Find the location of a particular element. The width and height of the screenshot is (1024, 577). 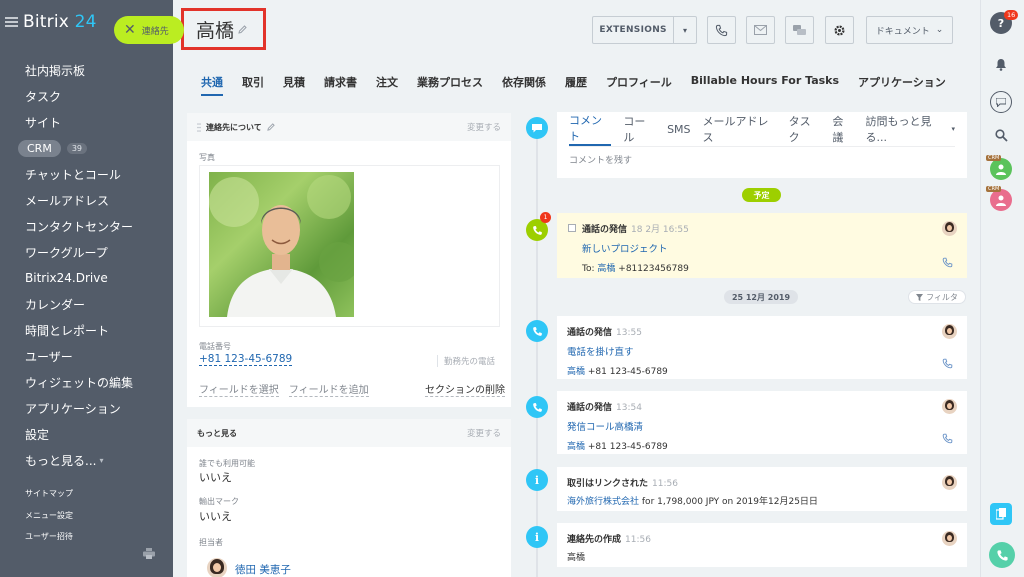

date-pill: 25 12月 2019 is located at coordinates (761, 297).